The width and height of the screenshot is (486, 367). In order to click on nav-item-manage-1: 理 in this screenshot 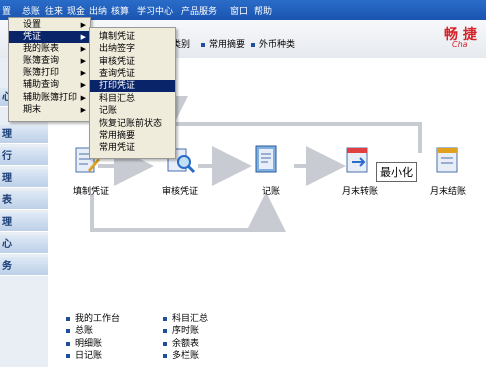, I will do `click(24, 134)`.